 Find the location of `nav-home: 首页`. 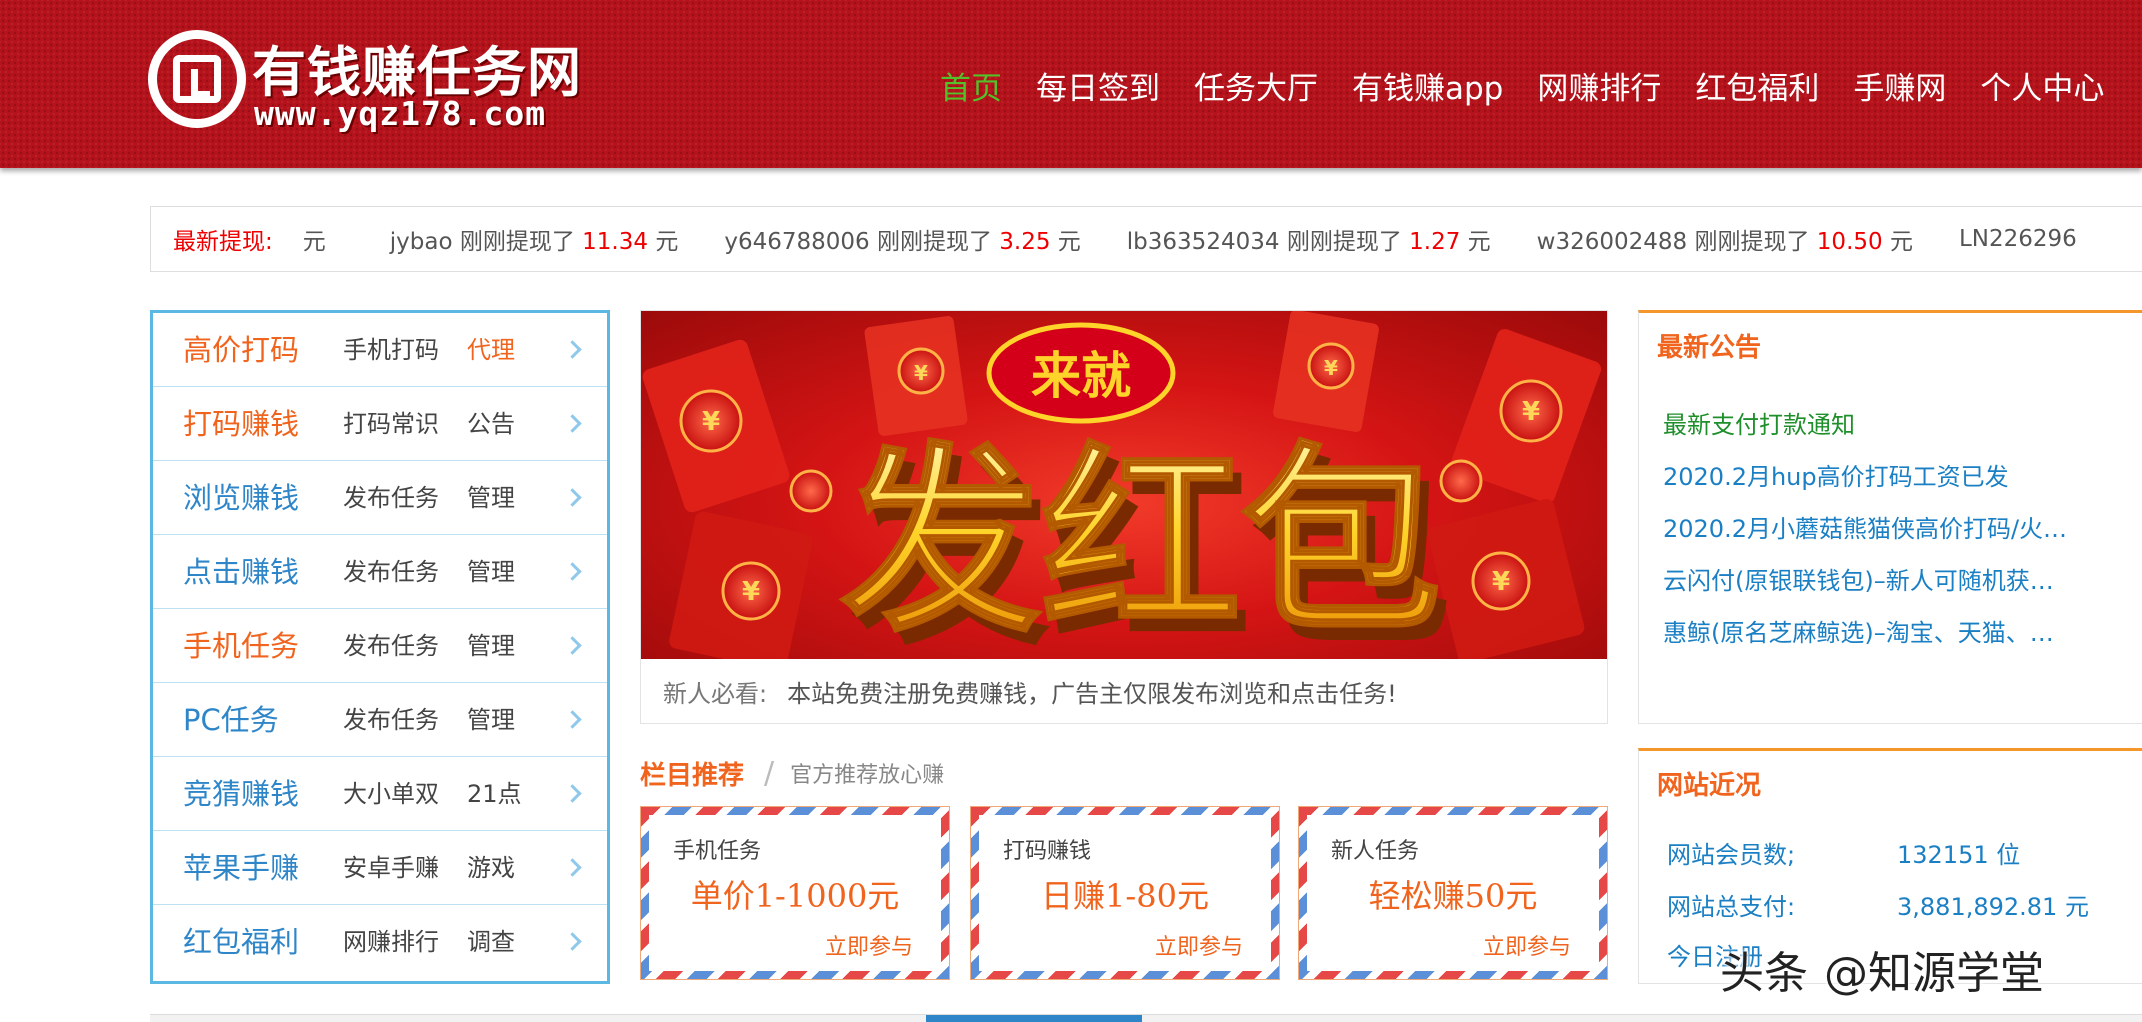

nav-home: 首页 is located at coordinates (971, 89).